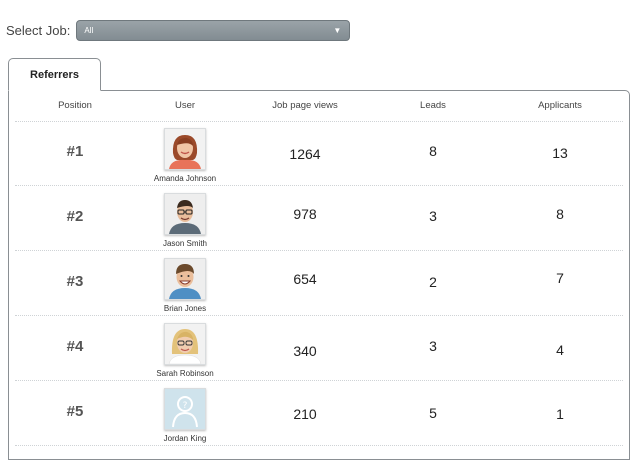 The width and height of the screenshot is (640, 460). I want to click on column-header-applicants: Applicants, so click(560, 105).